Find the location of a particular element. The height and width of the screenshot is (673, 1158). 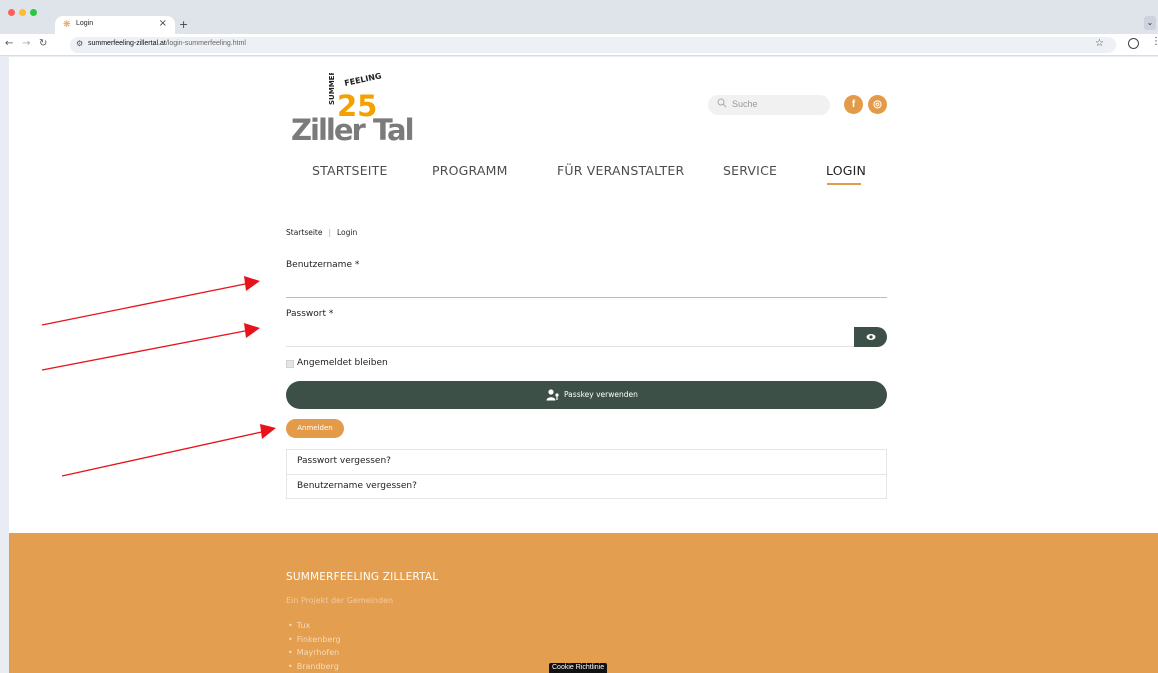

passkey-icon is located at coordinates (552, 395).